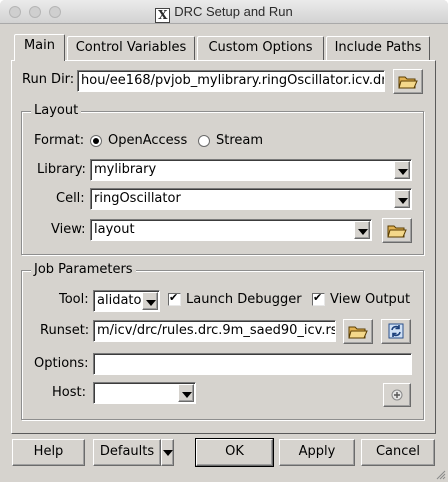 This screenshot has width=448, height=482. I want to click on help-button-label: Help, so click(48, 451).